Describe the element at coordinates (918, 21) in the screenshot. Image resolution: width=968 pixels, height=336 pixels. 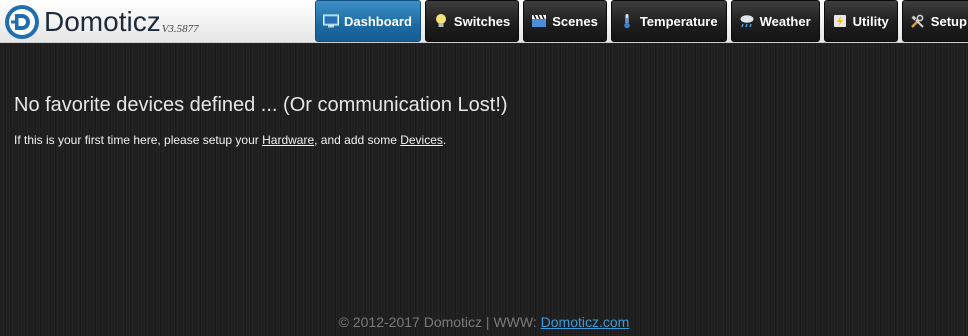
I see `tools-icon` at that location.